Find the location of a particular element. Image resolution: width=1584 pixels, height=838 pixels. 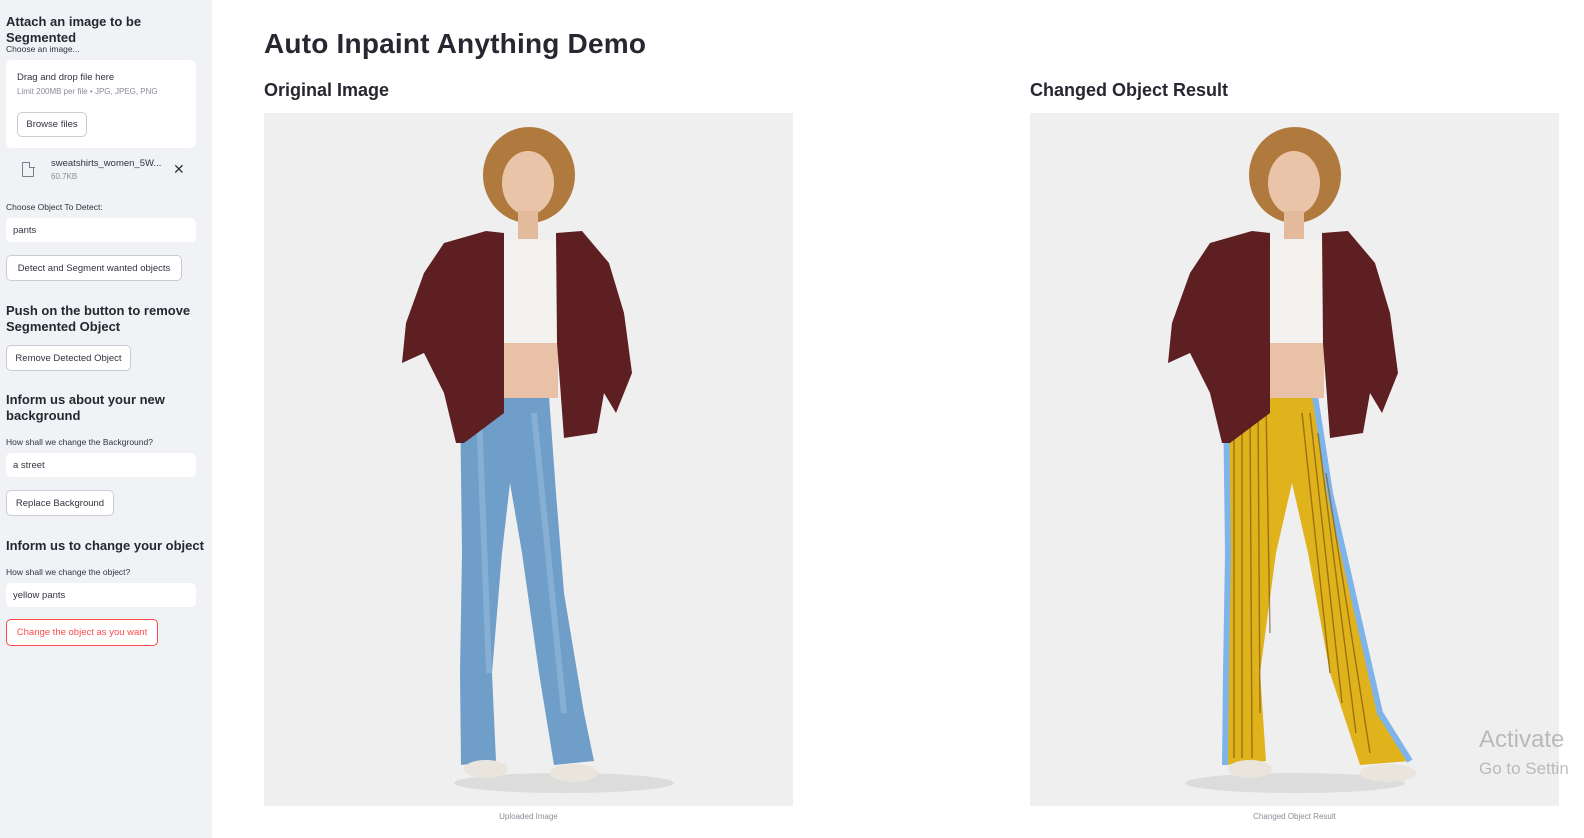

change-object-button: Change the object as you want is located at coordinates (82, 632).